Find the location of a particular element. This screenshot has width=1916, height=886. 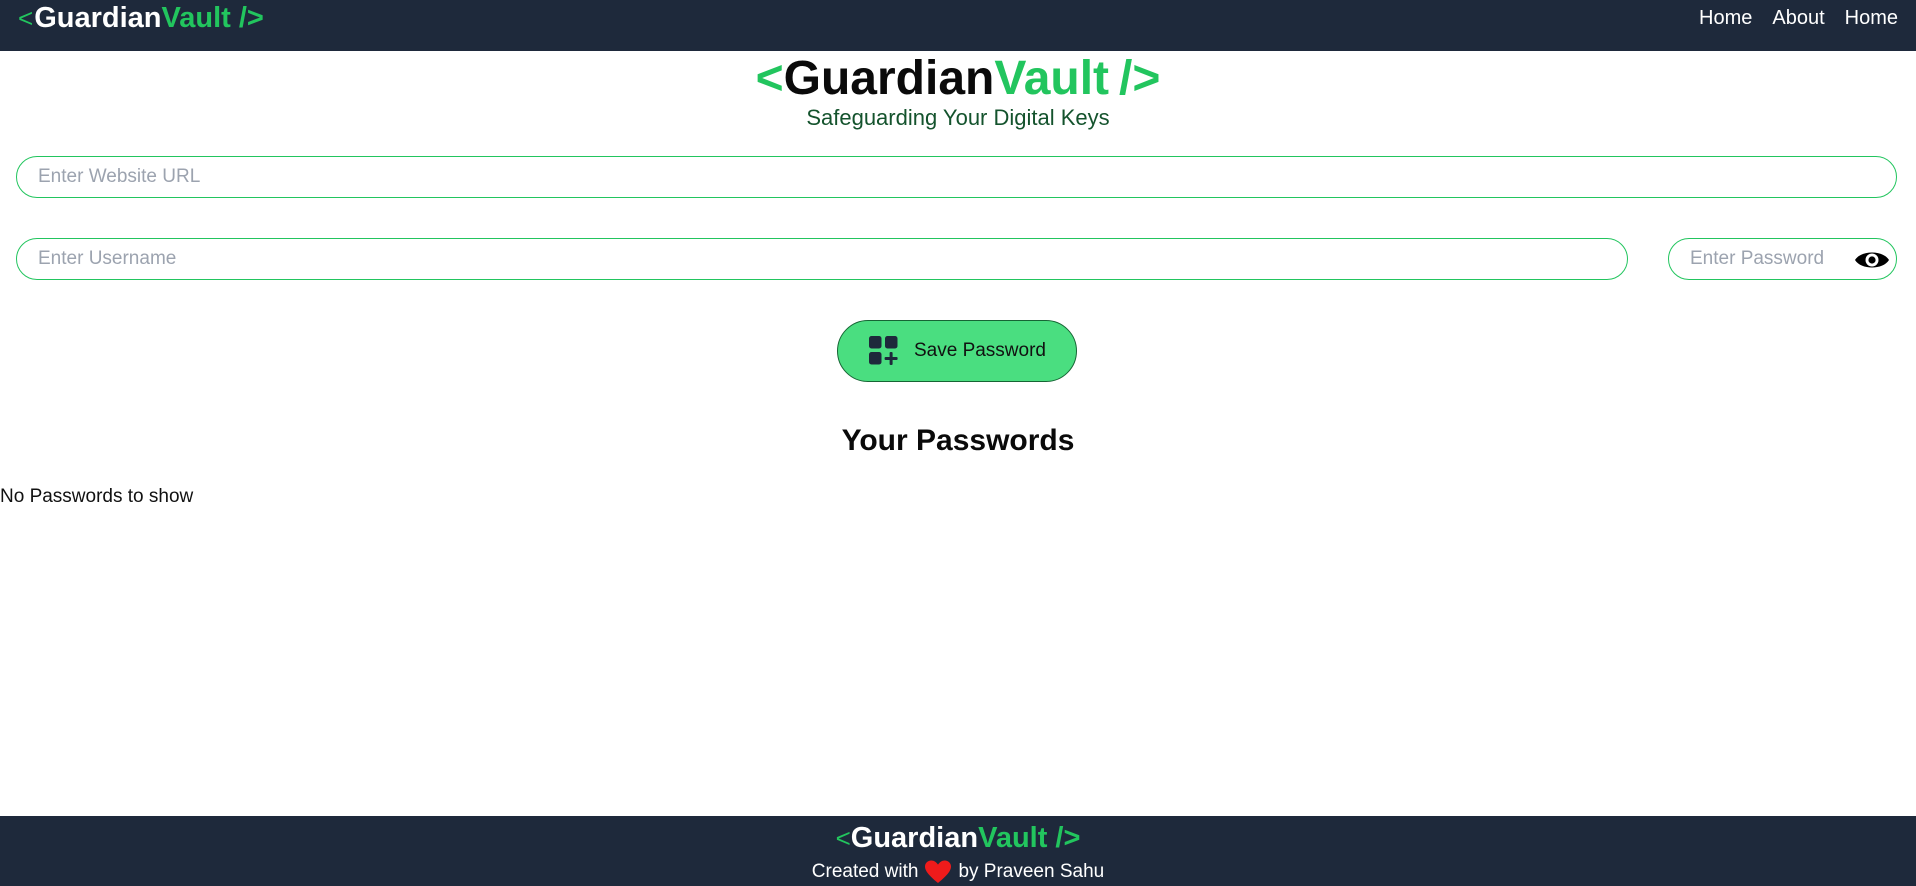

website-url-input is located at coordinates (956, 177).